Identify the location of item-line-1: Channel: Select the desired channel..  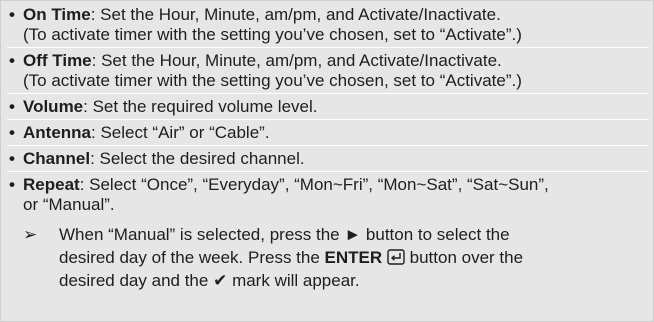
(164, 159).